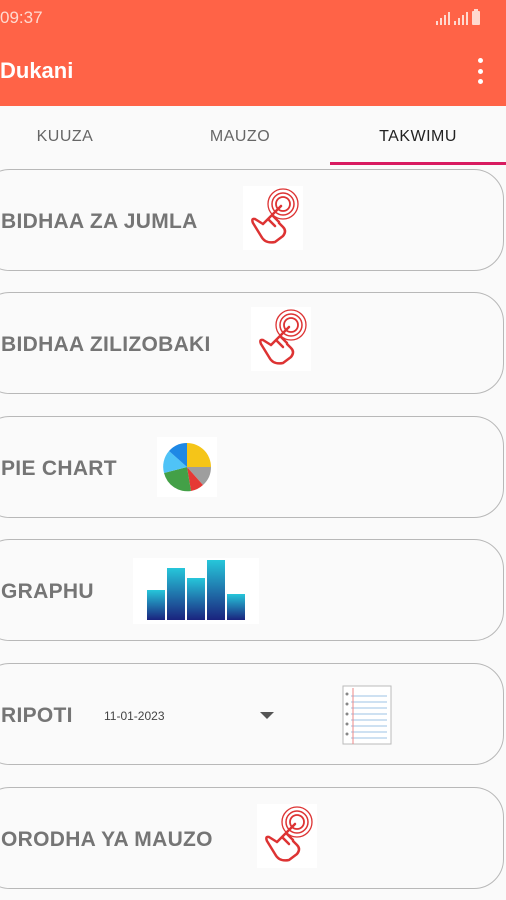 The width and height of the screenshot is (506, 900). What do you see at coordinates (196, 591) in the screenshot?
I see `bar-chart-icon` at bounding box center [196, 591].